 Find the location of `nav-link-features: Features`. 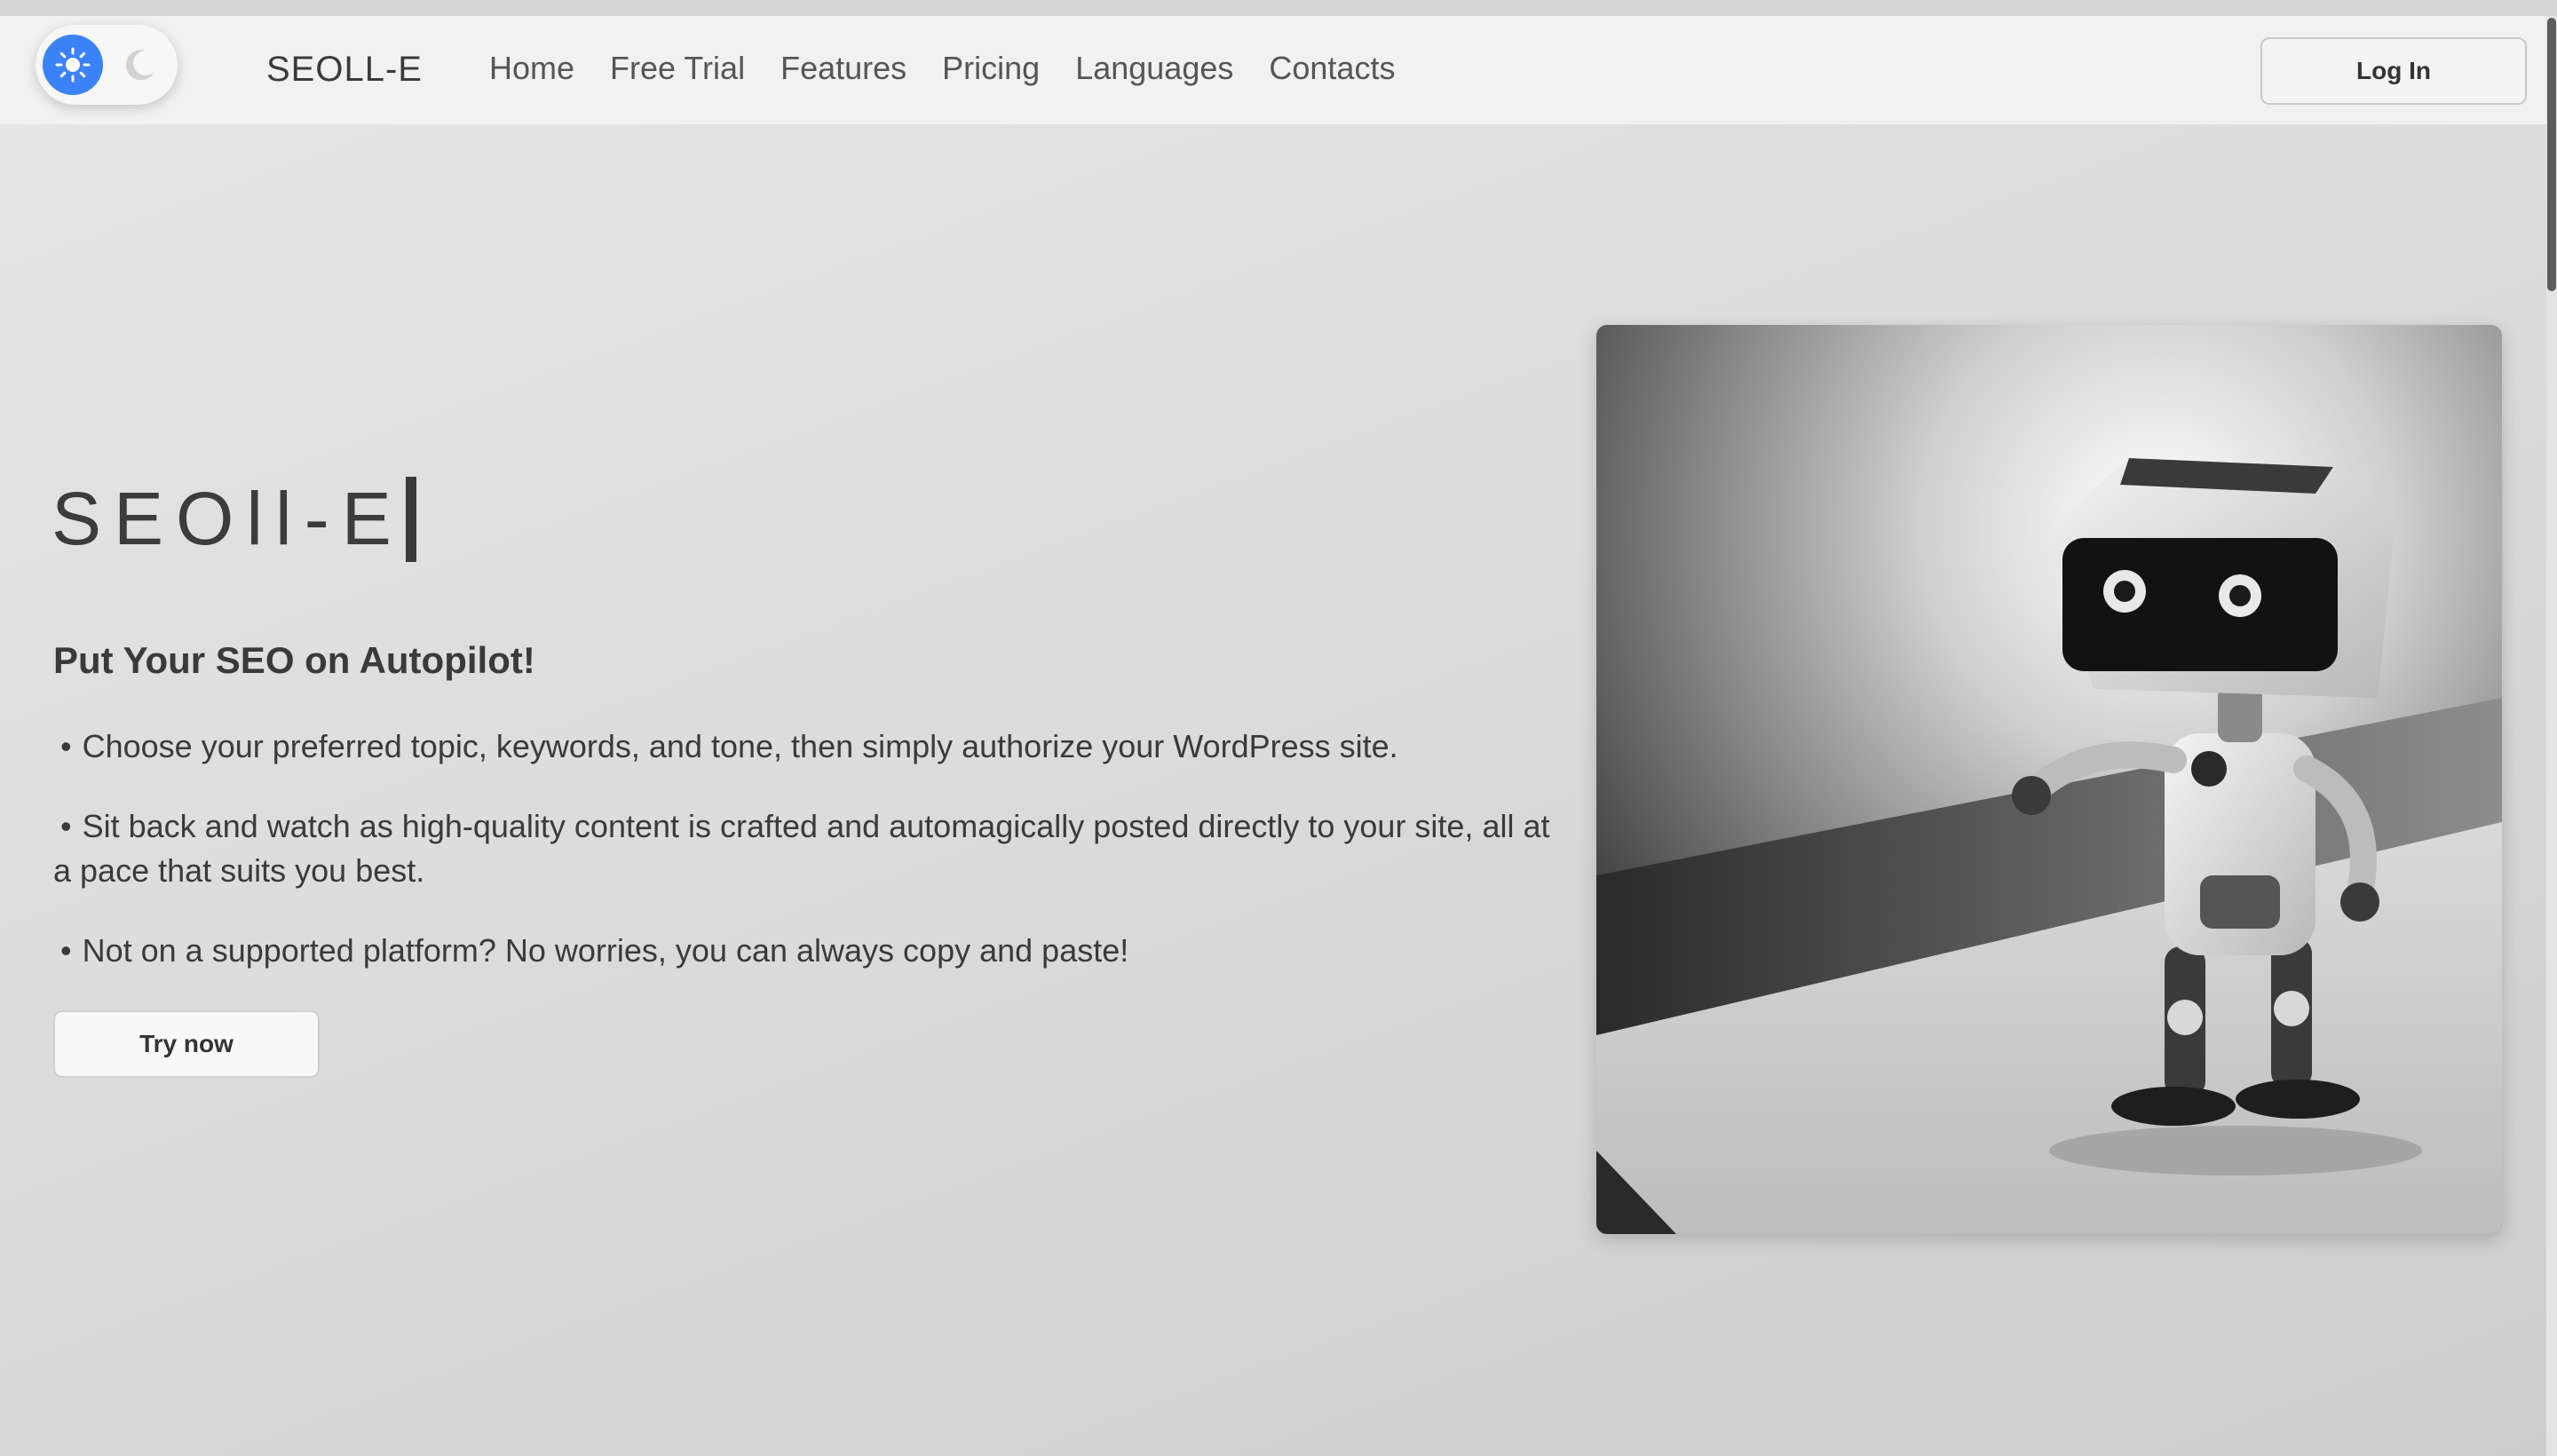

nav-link-features: Features is located at coordinates (843, 68).